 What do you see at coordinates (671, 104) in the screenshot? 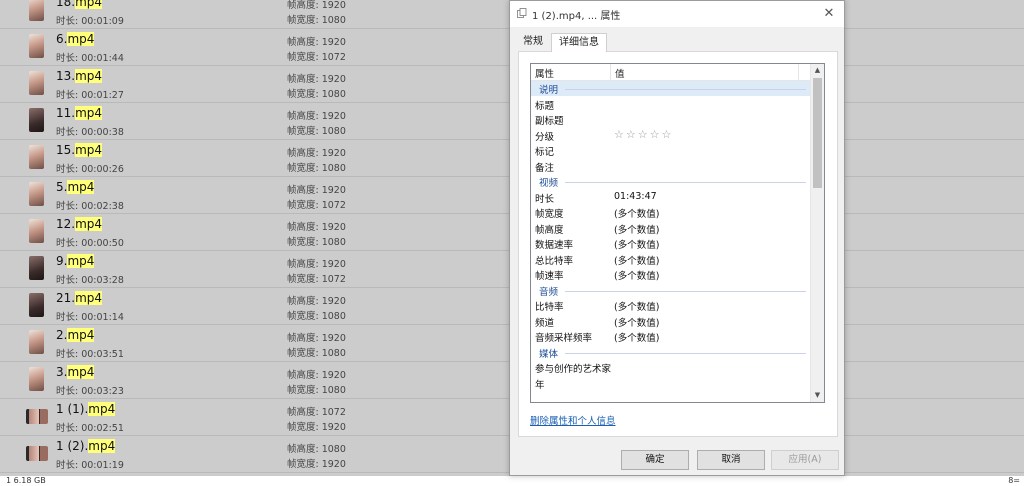
I see `property-row: 标题` at bounding box center [671, 104].